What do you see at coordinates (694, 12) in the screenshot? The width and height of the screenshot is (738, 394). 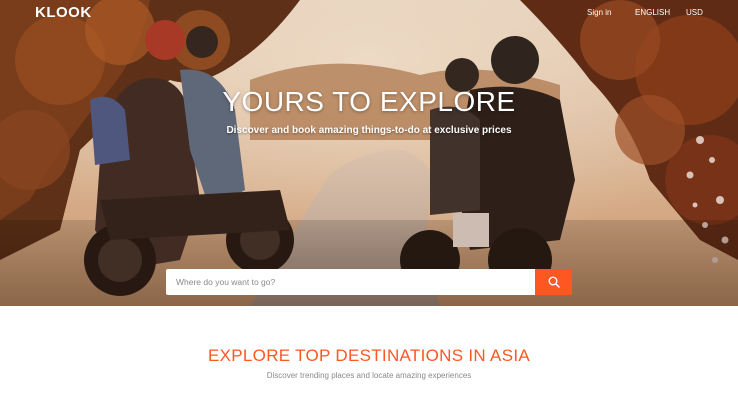 I see `currency-selector: USD` at bounding box center [694, 12].